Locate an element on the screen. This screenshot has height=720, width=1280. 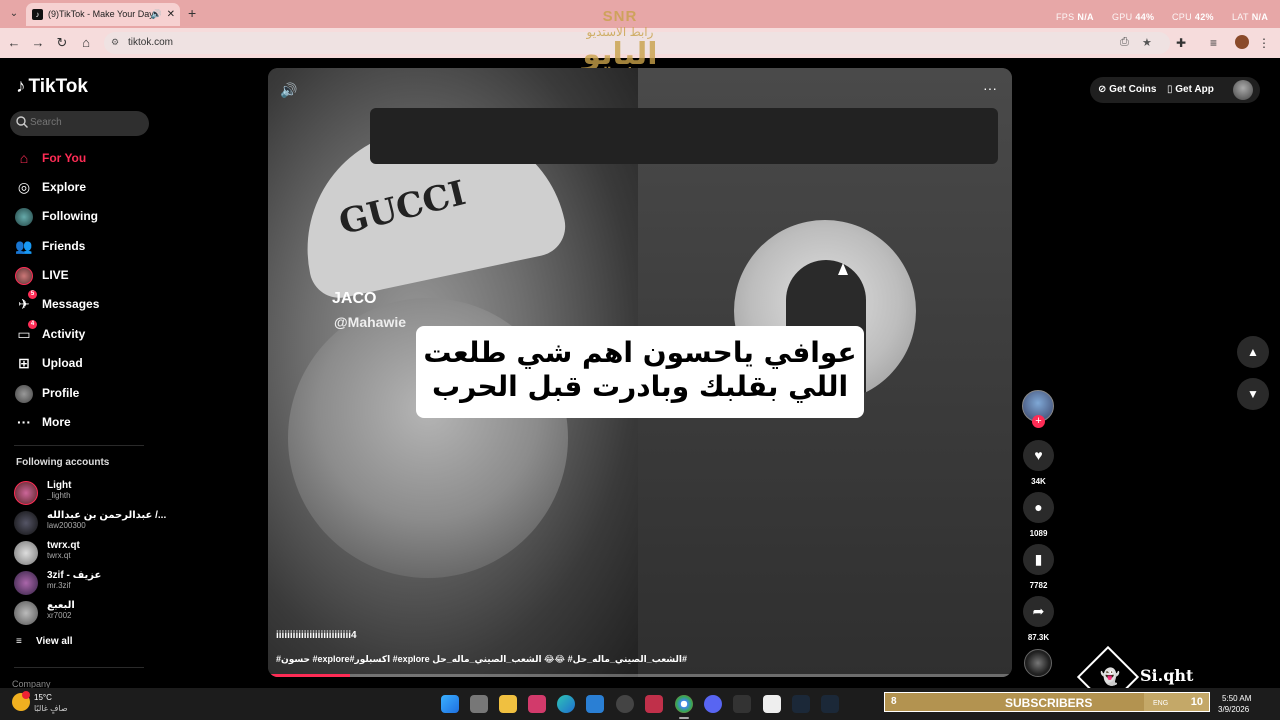
redaction-bar is located at coordinates (684, 136).